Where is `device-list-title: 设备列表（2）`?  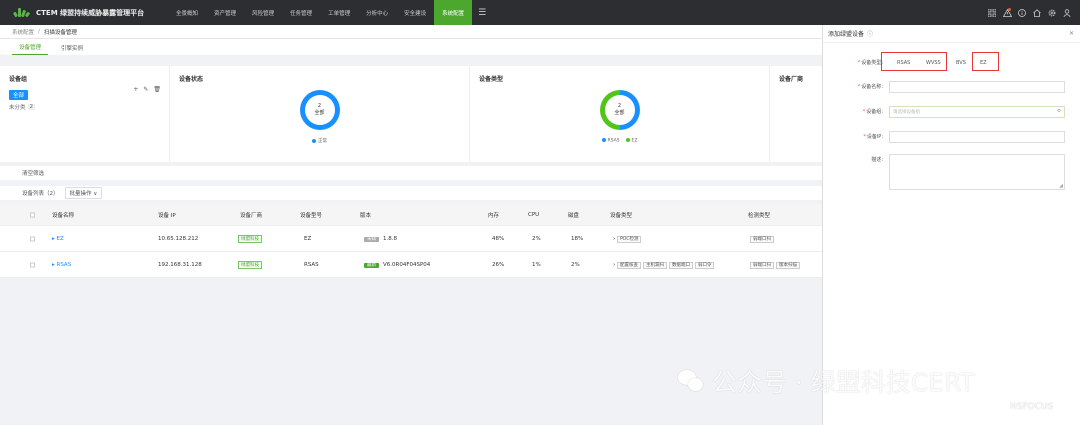 device-list-title: 设备列表（2） is located at coordinates (40, 194).